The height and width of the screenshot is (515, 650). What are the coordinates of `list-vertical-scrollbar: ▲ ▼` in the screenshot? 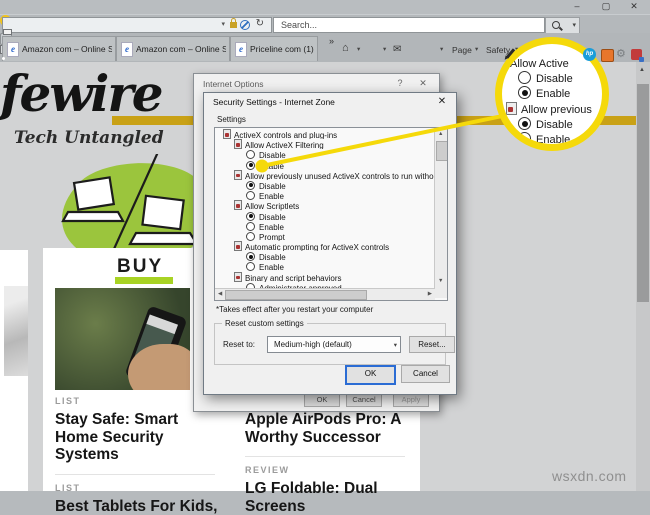 It's located at (440, 213).